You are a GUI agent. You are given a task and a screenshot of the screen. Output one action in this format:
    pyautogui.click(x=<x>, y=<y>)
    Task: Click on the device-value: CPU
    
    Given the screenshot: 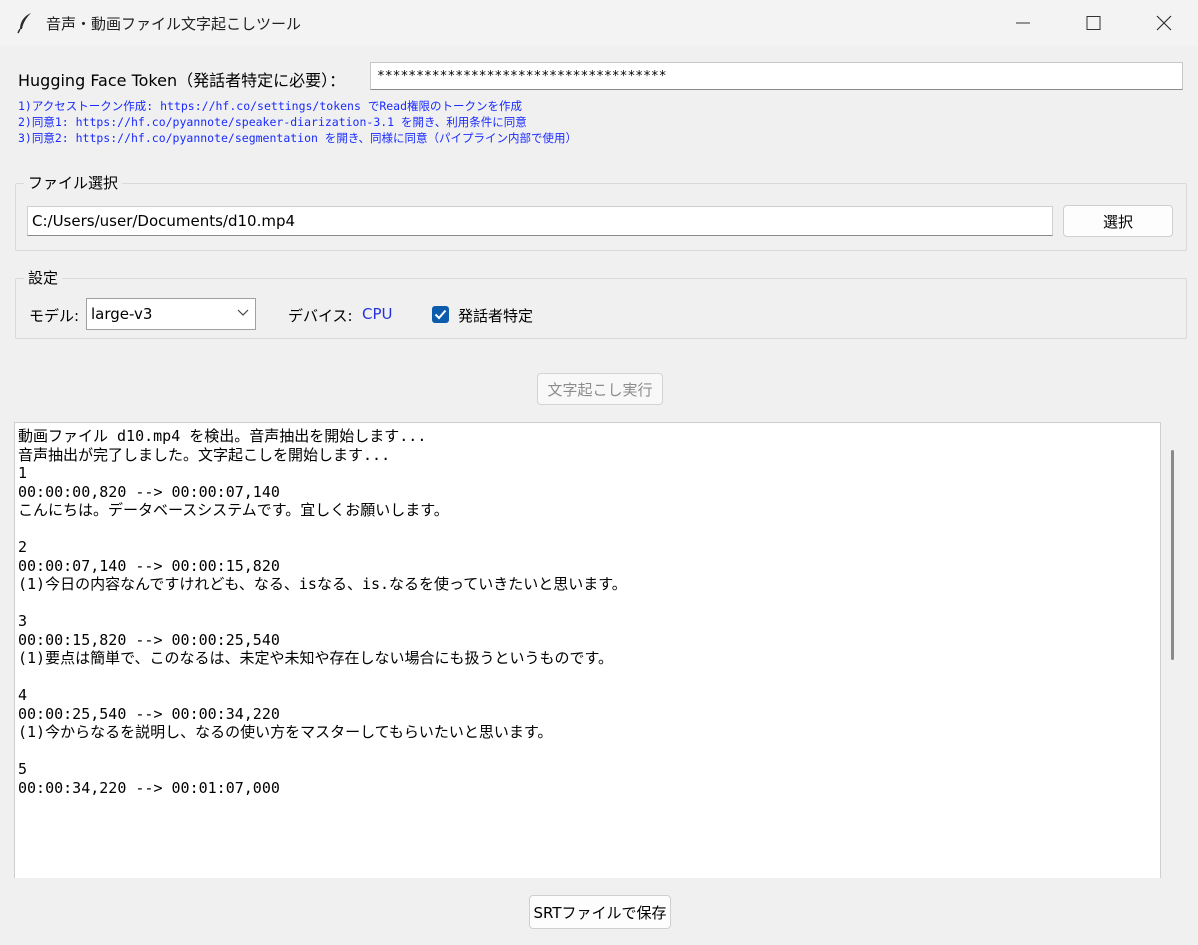 What is the action you would take?
    pyautogui.click(x=377, y=314)
    